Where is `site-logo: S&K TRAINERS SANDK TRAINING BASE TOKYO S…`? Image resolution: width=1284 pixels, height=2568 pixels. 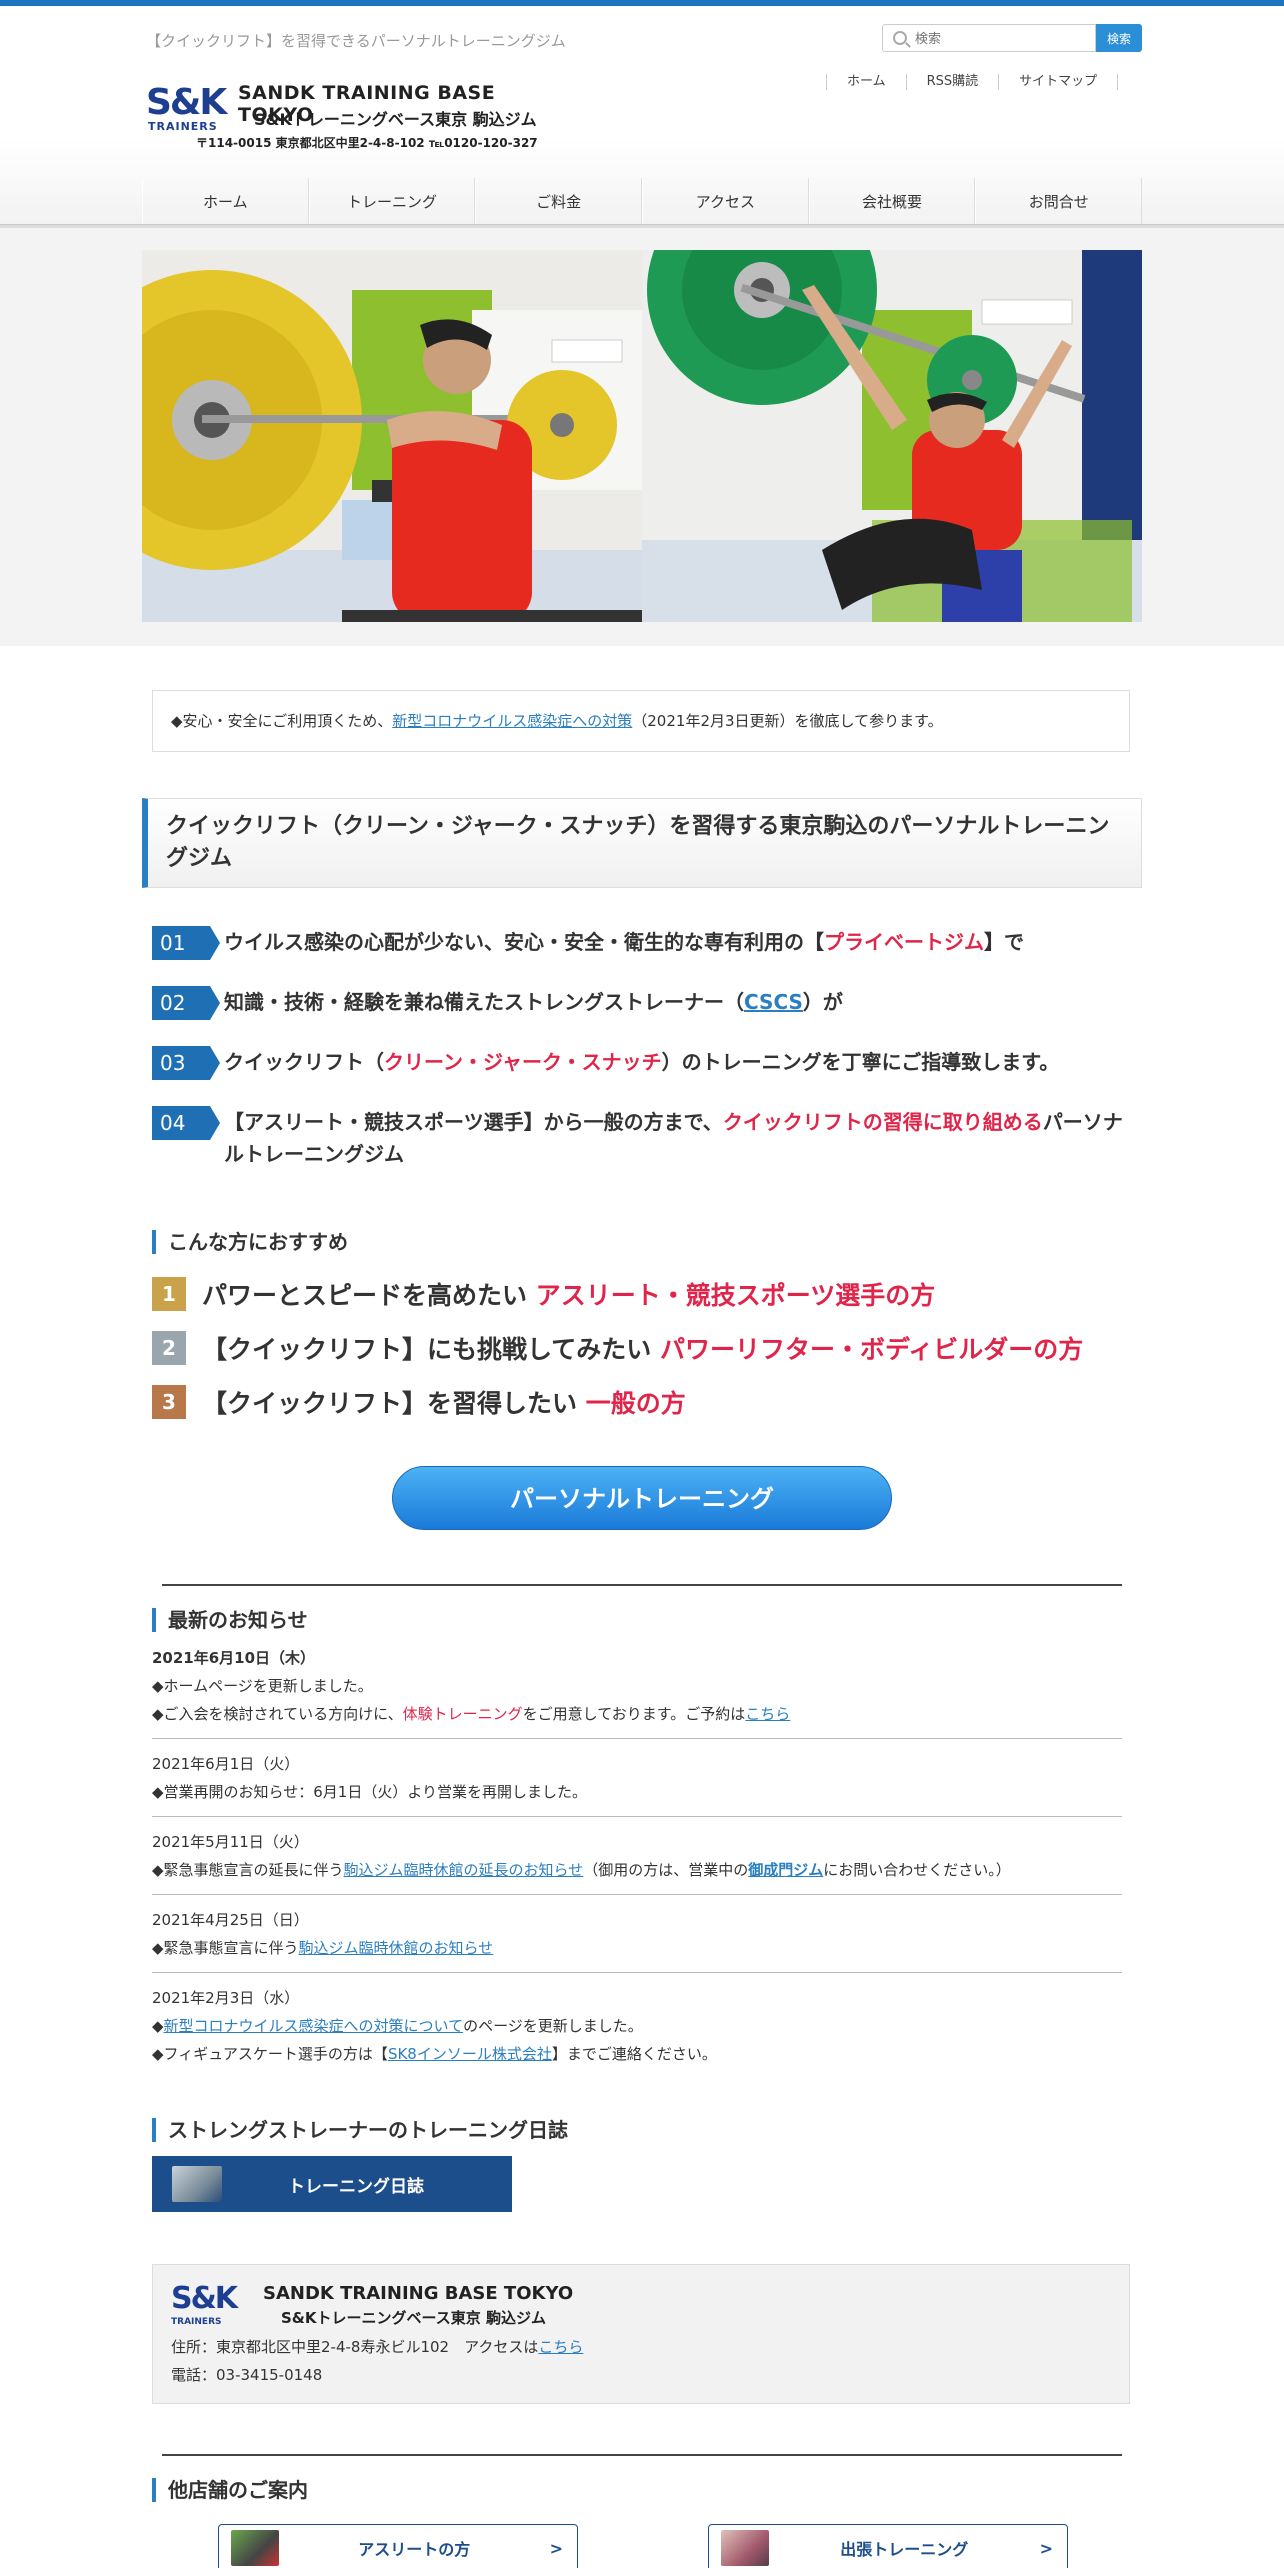 site-logo: S&K TRAINERS SANDK TRAINING BASE TOKYO S… is located at coordinates (346, 116).